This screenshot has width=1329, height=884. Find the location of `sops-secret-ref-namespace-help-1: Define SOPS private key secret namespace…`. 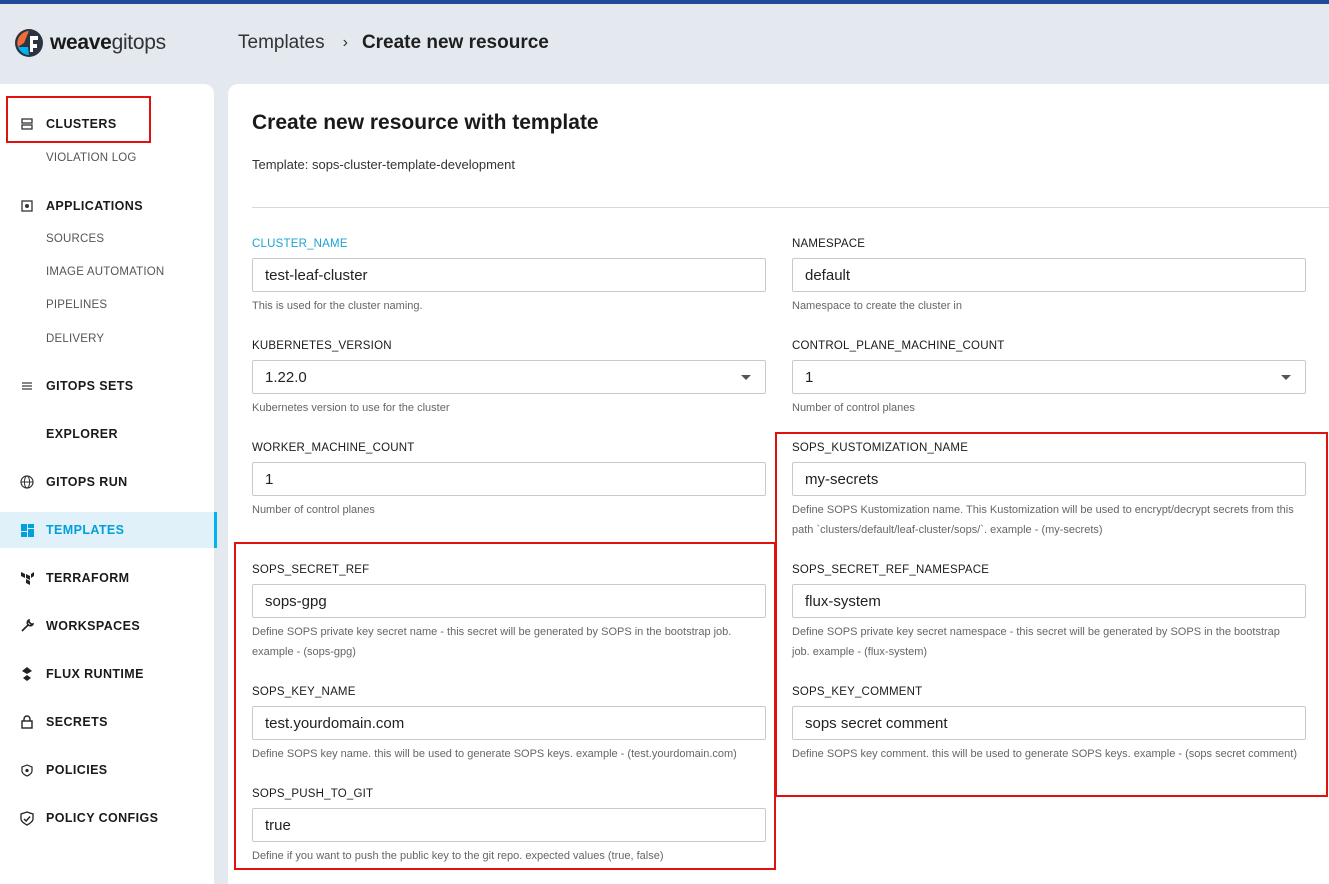

sops-secret-ref-namespace-help-1: Define SOPS private key secret namespace… is located at coordinates (1036, 632).